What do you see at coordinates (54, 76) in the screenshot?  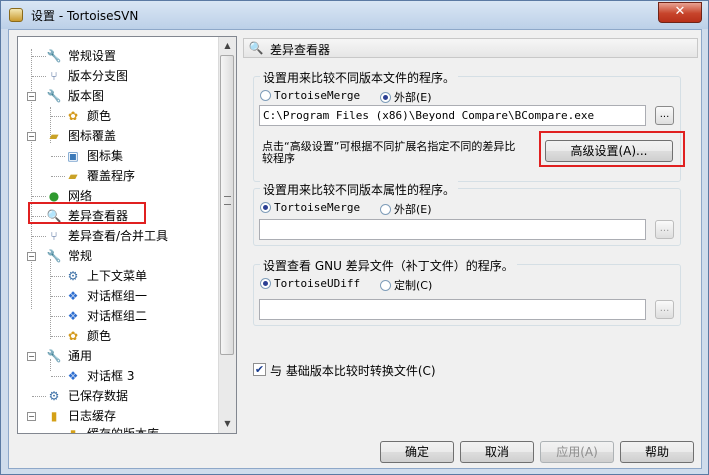 I see `branch-graph-icon: ⑂` at bounding box center [54, 76].